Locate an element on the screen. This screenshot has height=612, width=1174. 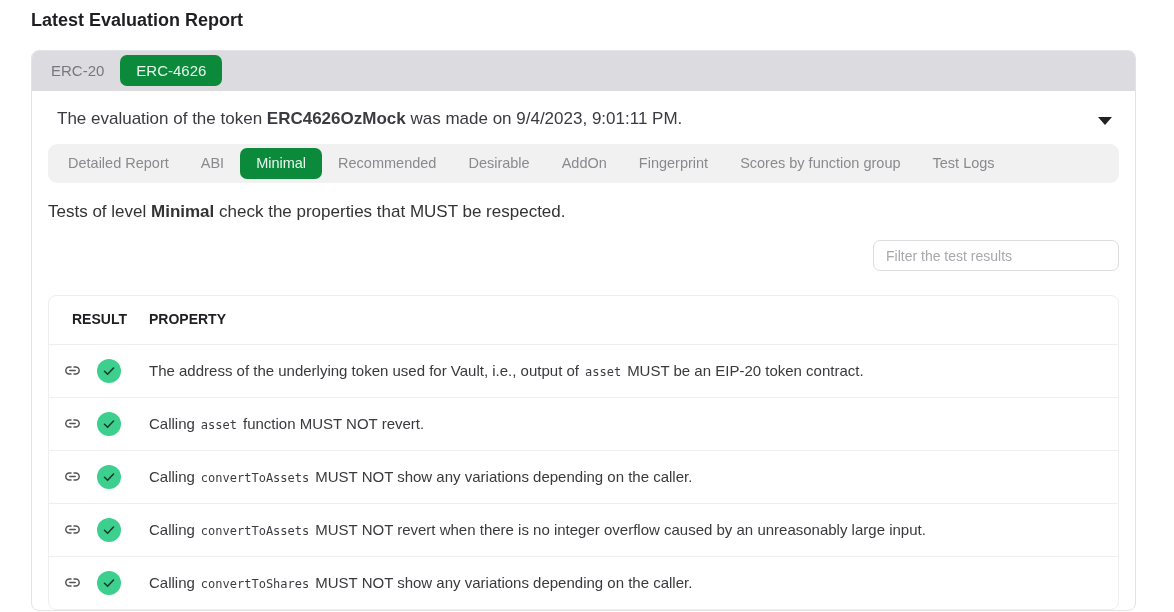
report-tab: Minimal is located at coordinates (281, 163).